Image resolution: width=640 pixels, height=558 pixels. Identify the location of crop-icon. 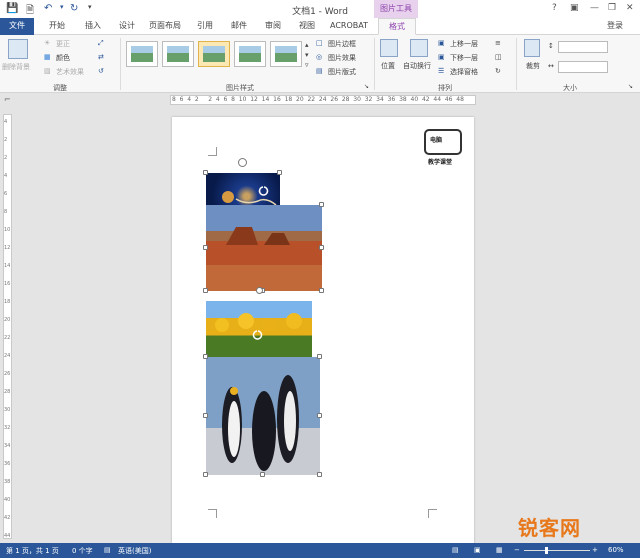
(532, 48).